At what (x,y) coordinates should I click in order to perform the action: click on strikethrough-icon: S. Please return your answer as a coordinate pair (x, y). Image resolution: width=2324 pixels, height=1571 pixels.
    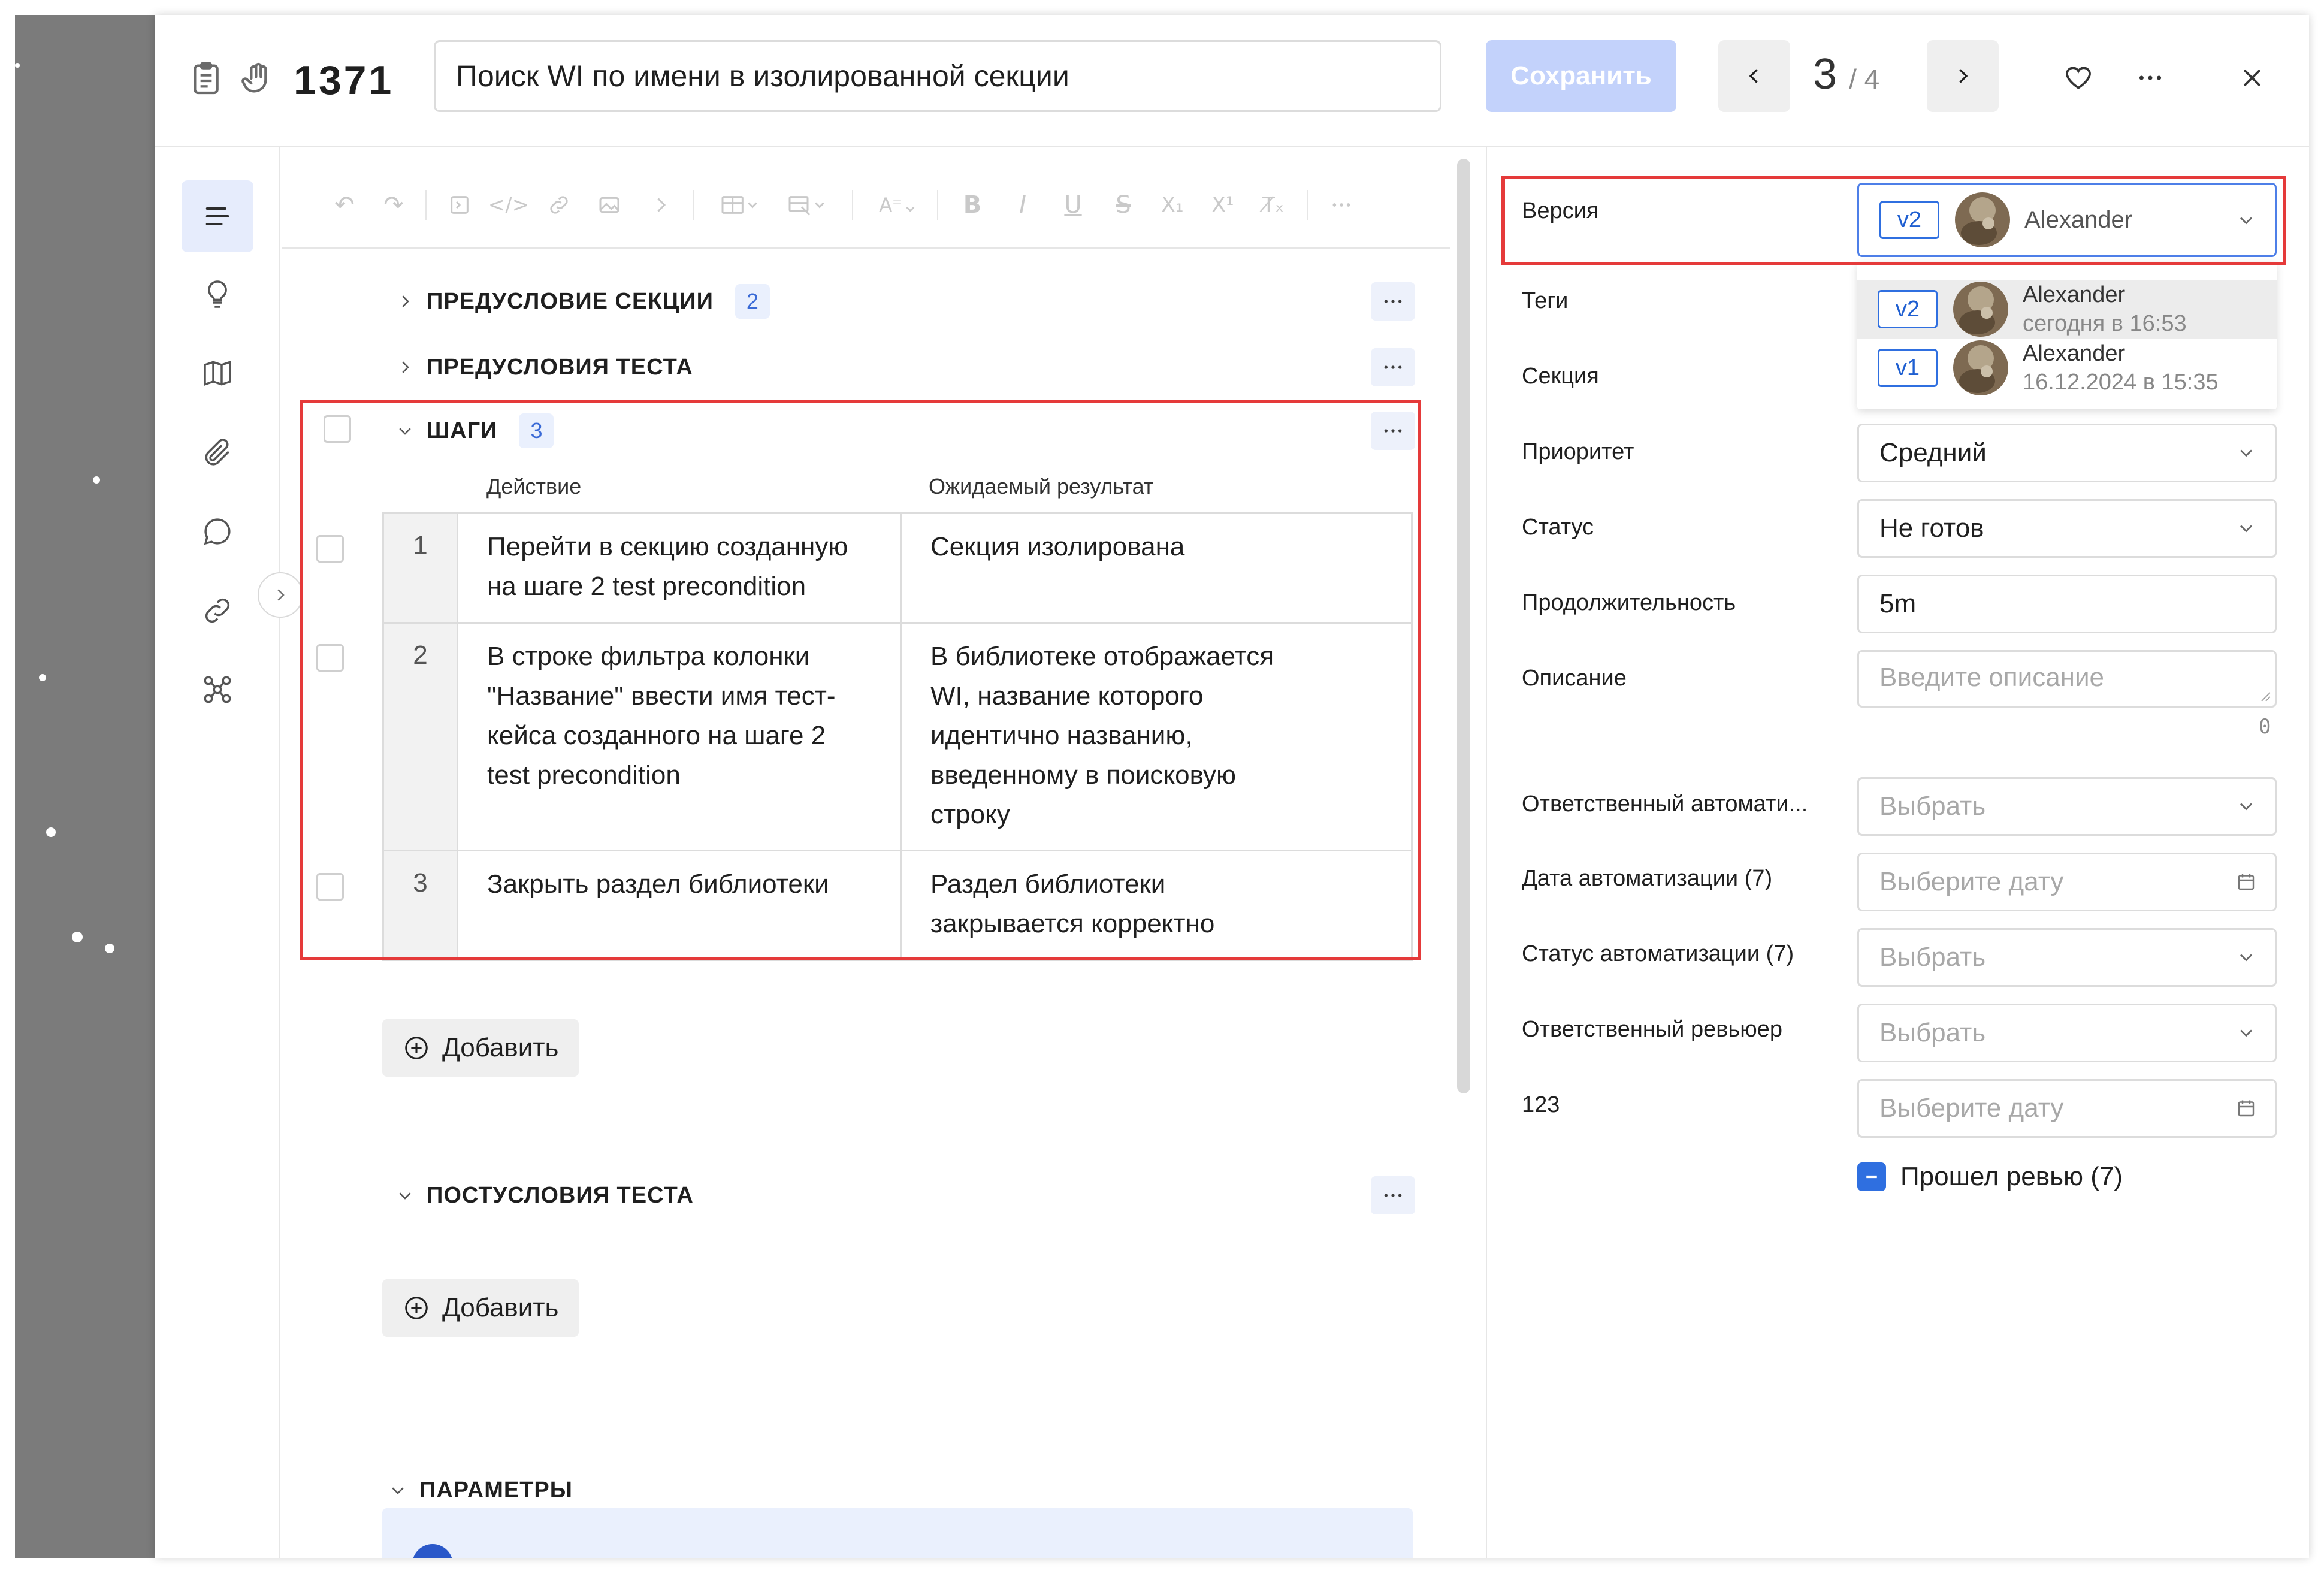
    Looking at the image, I should click on (1123, 205).